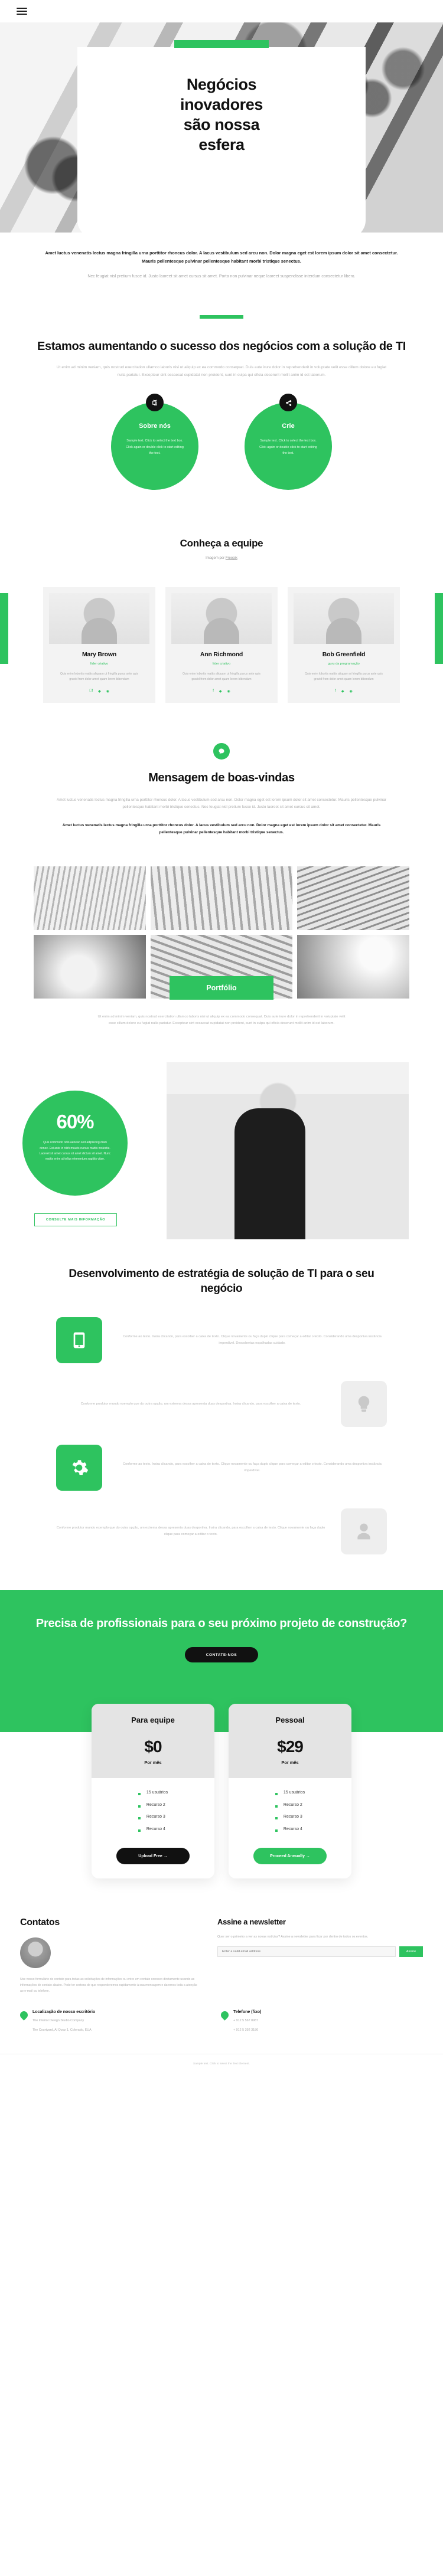 The height and width of the screenshot is (2576, 443). I want to click on newsletter-email-input, so click(306, 1951).